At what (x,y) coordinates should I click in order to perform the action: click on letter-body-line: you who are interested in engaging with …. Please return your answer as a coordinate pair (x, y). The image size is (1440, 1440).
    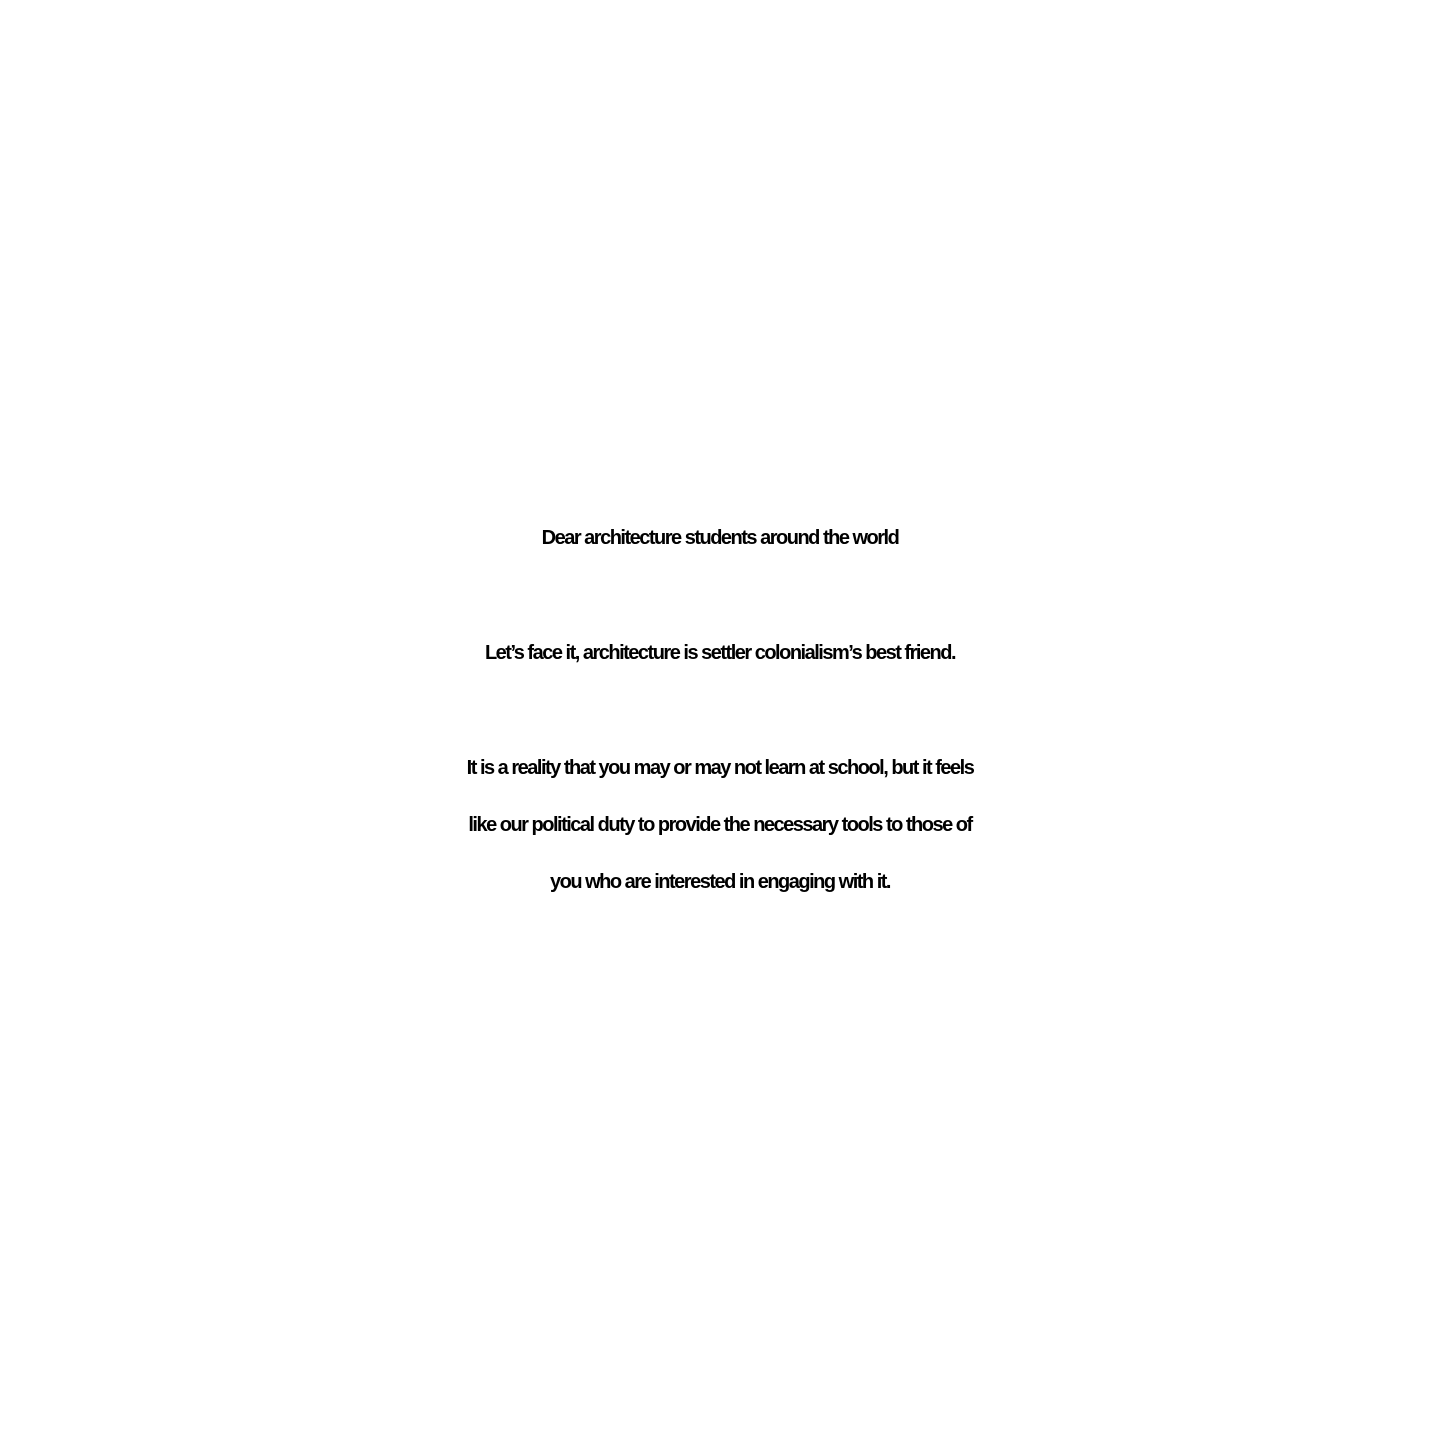
    Looking at the image, I should click on (720, 882).